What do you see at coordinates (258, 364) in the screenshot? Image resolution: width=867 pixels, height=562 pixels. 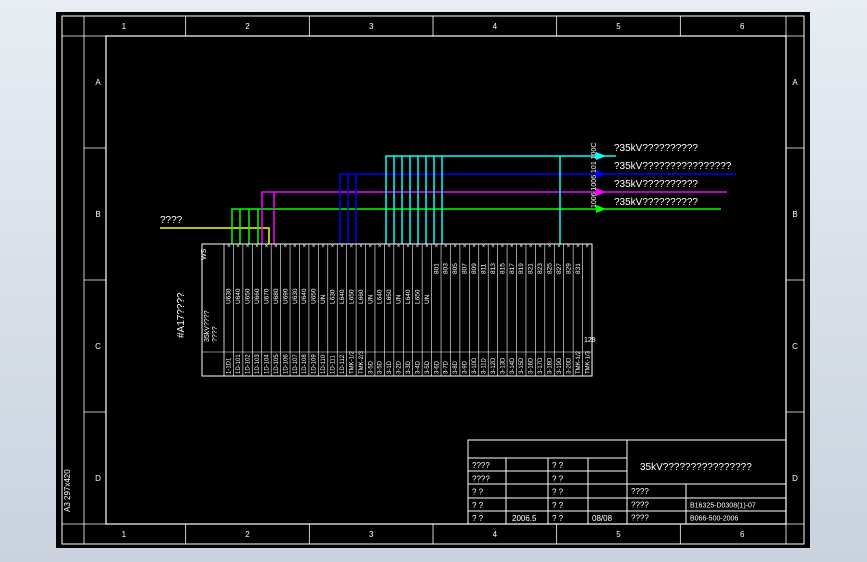 I see `terminal-cell-code: 1D-103` at bounding box center [258, 364].